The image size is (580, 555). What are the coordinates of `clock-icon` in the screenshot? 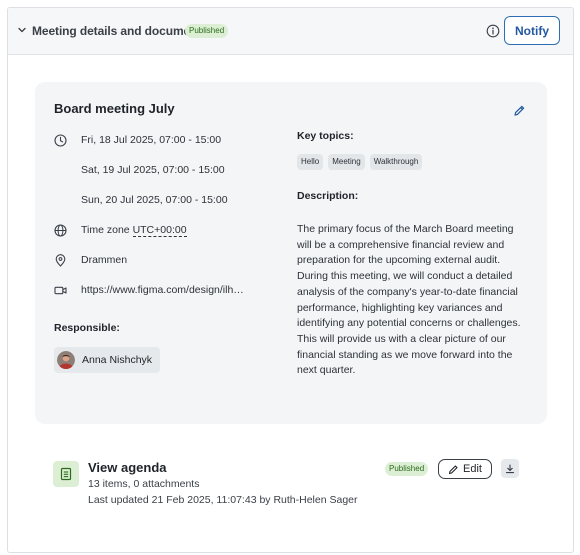 It's located at (60, 140).